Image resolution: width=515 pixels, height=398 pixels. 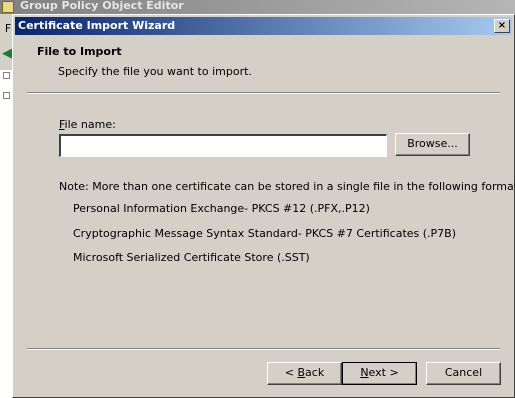 I want to click on next-button: Next >, so click(x=379, y=373).